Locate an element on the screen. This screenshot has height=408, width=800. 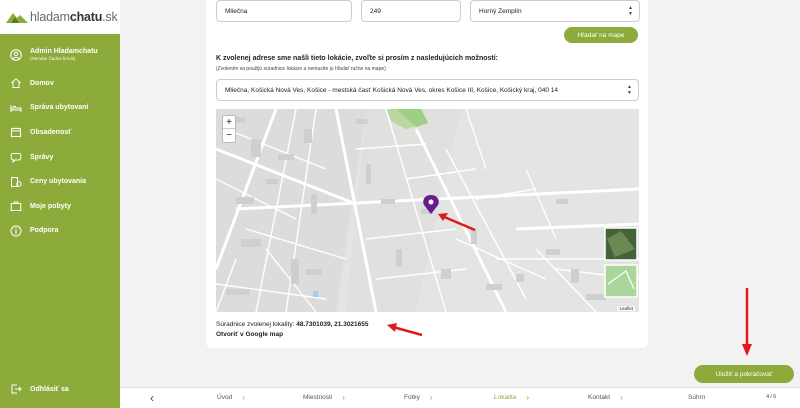
map-zoom-control: + − is located at coordinates (229, 129).